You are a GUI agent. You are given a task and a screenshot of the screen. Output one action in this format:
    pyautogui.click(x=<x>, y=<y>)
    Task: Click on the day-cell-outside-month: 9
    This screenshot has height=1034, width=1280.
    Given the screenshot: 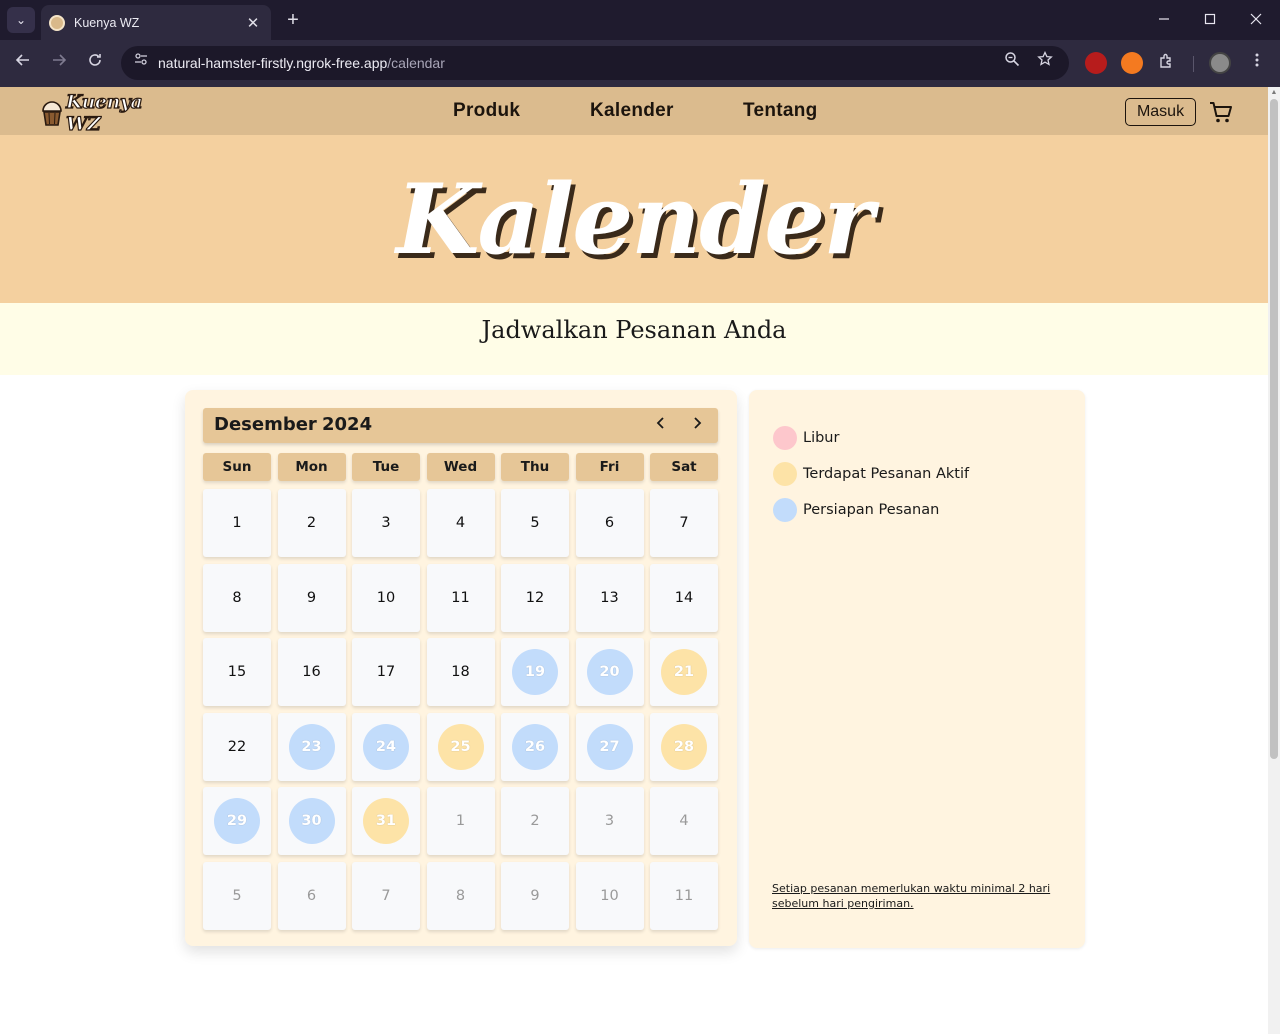 What is the action you would take?
    pyautogui.click(x=535, y=896)
    